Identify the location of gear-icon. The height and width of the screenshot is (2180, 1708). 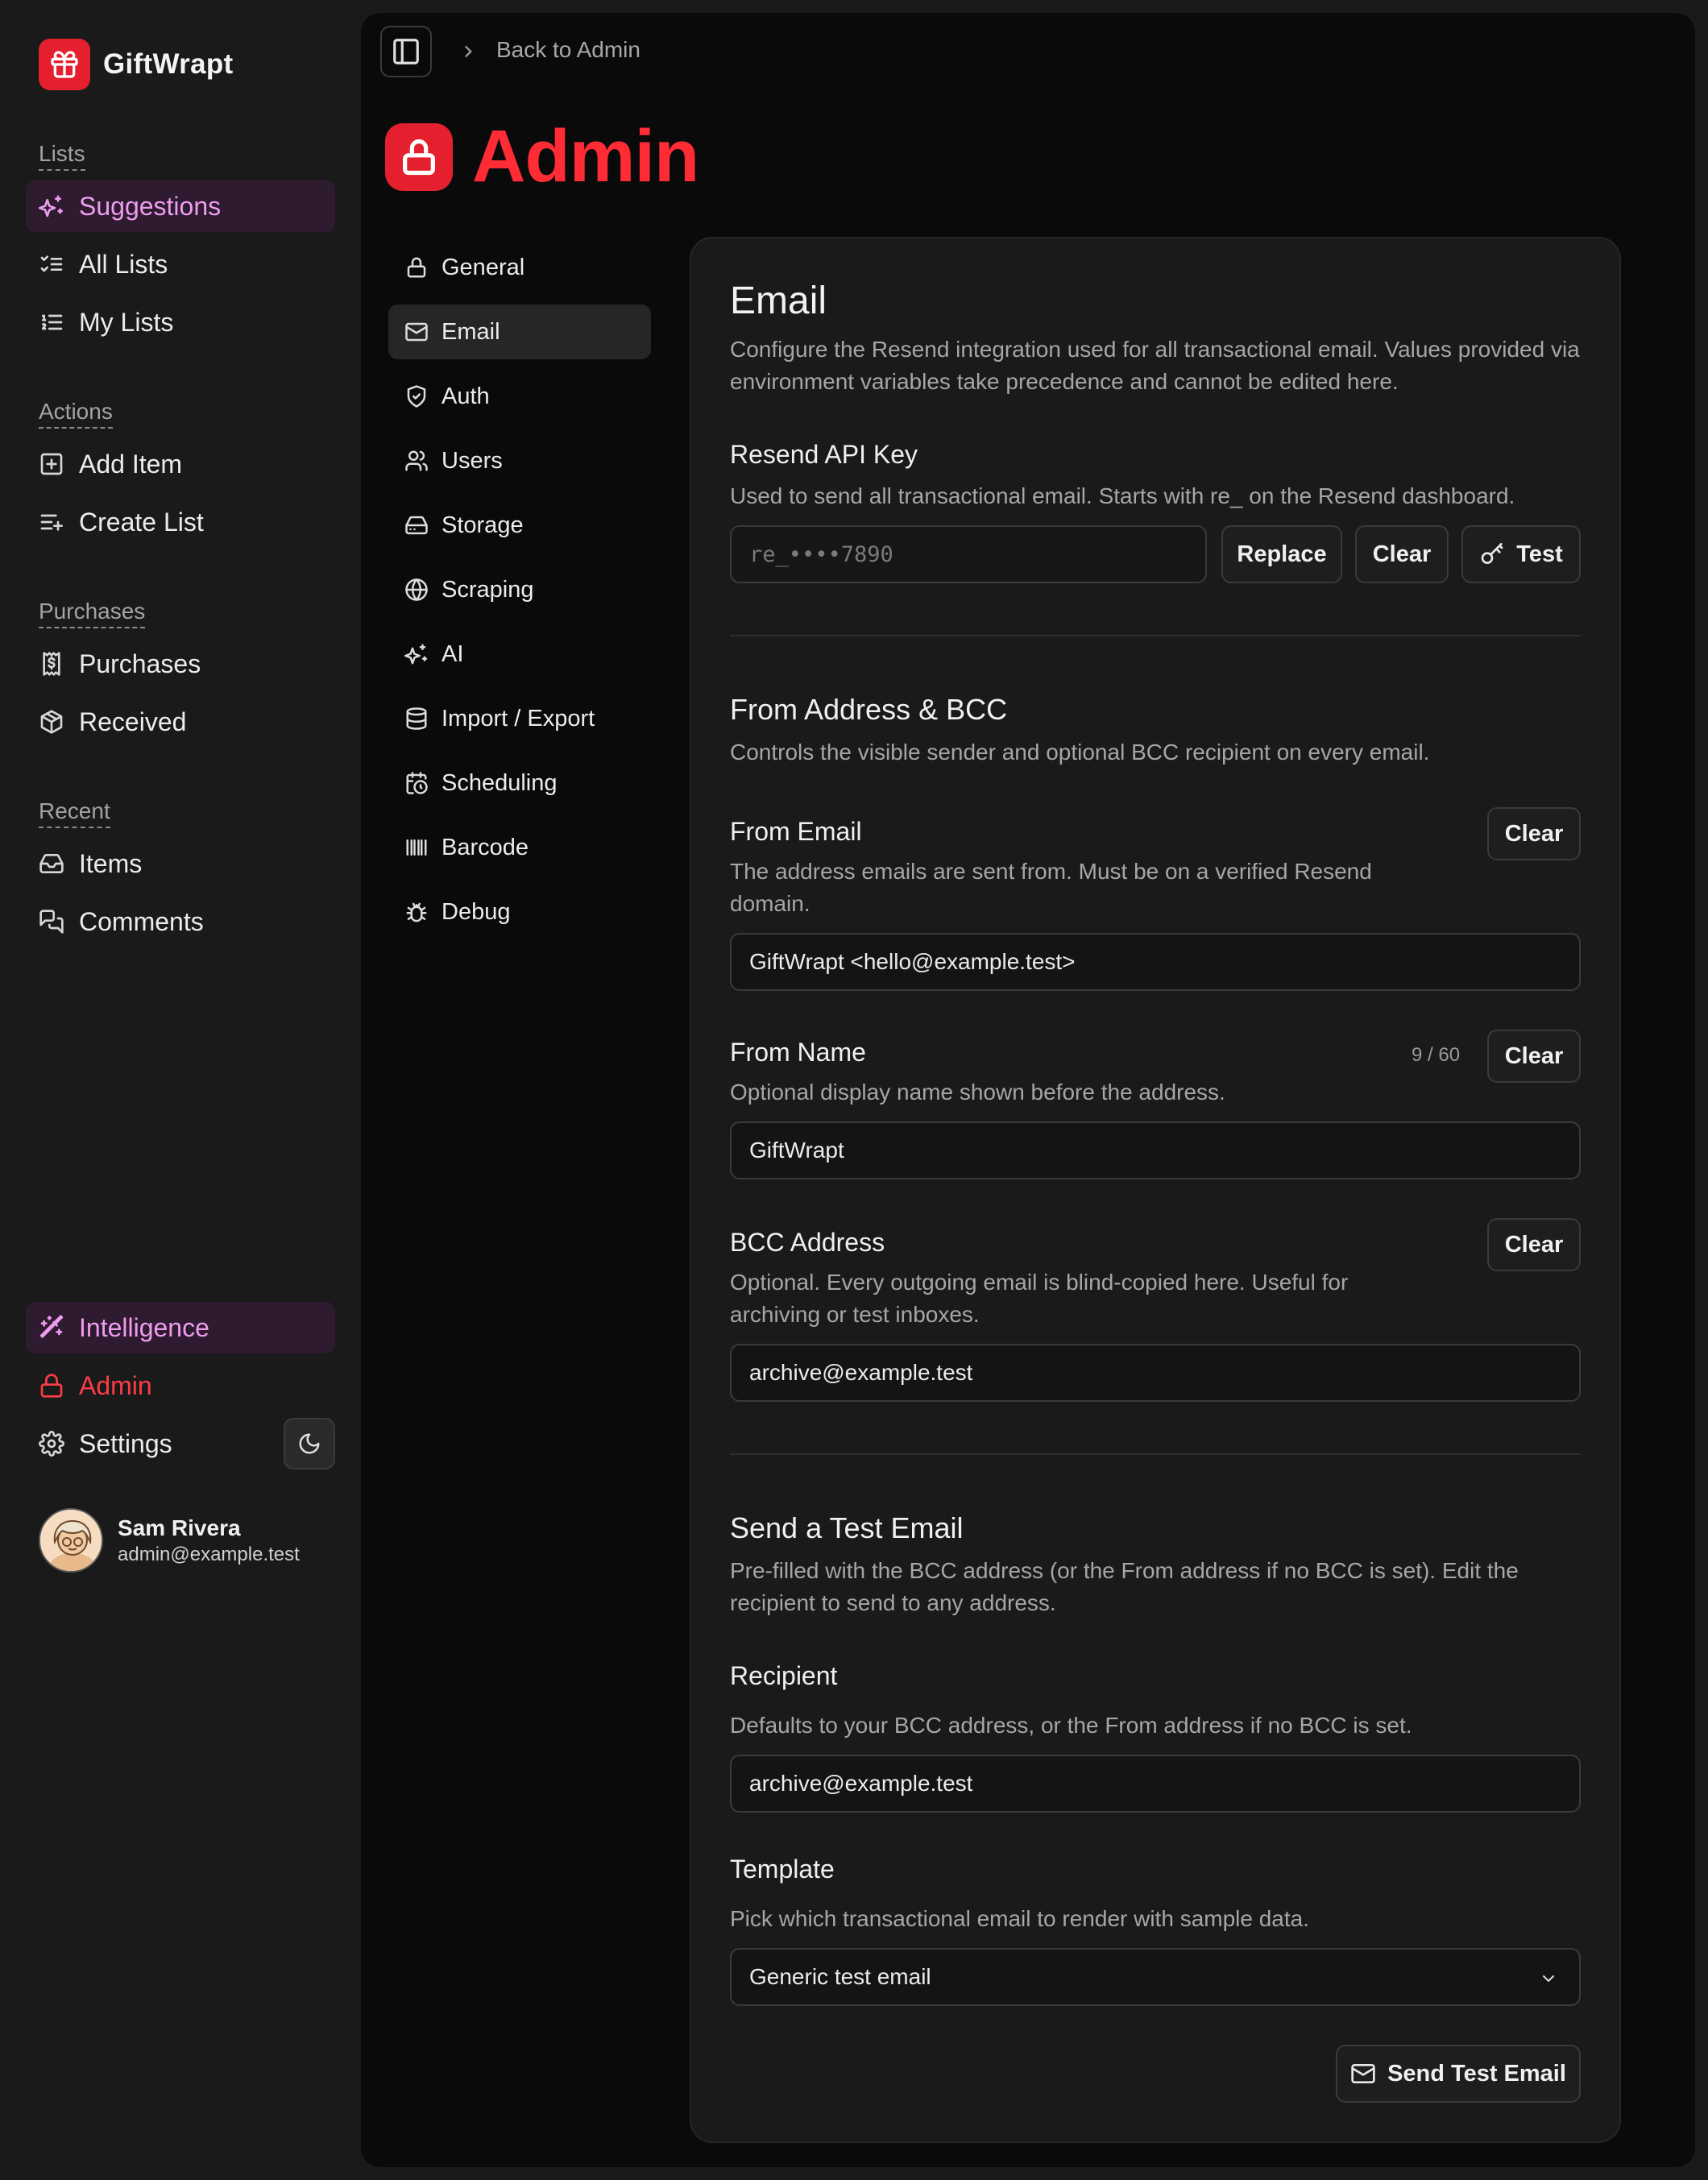
(52, 1444).